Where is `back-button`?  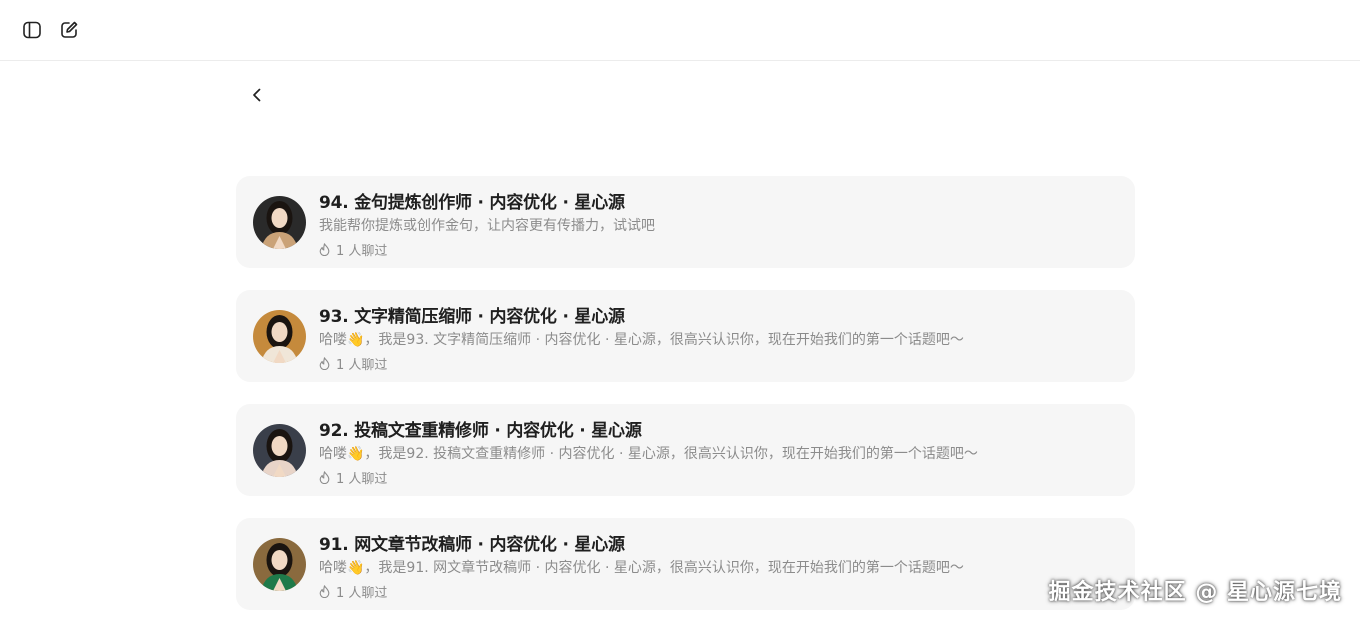
back-button is located at coordinates (257, 95).